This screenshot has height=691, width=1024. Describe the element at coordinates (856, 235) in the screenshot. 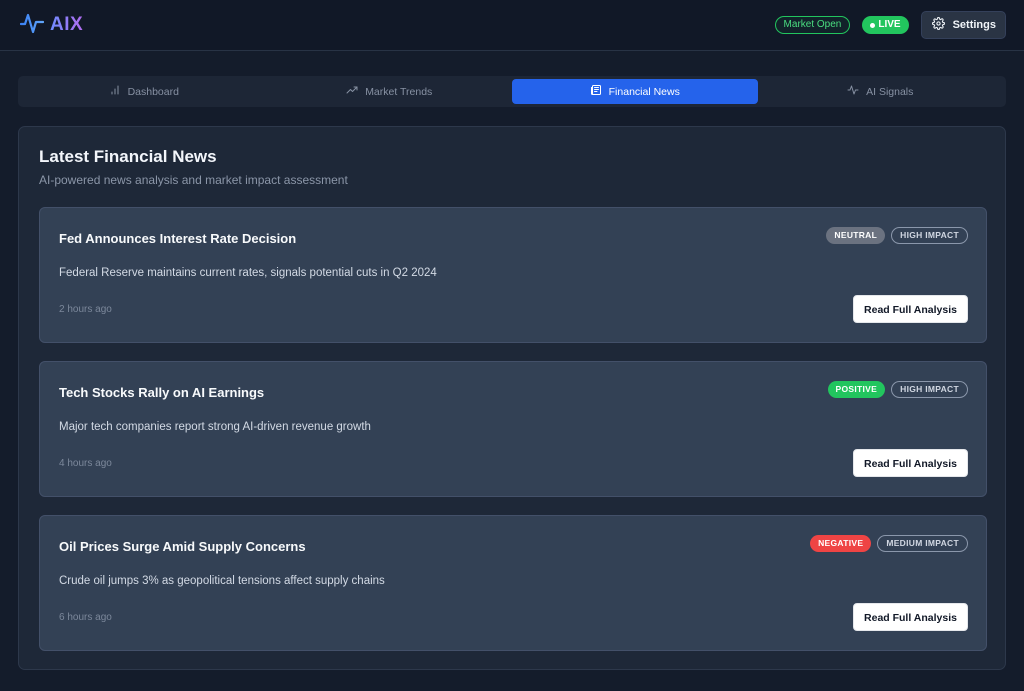

I see `sentiment-badge: NEUTRAL` at that location.